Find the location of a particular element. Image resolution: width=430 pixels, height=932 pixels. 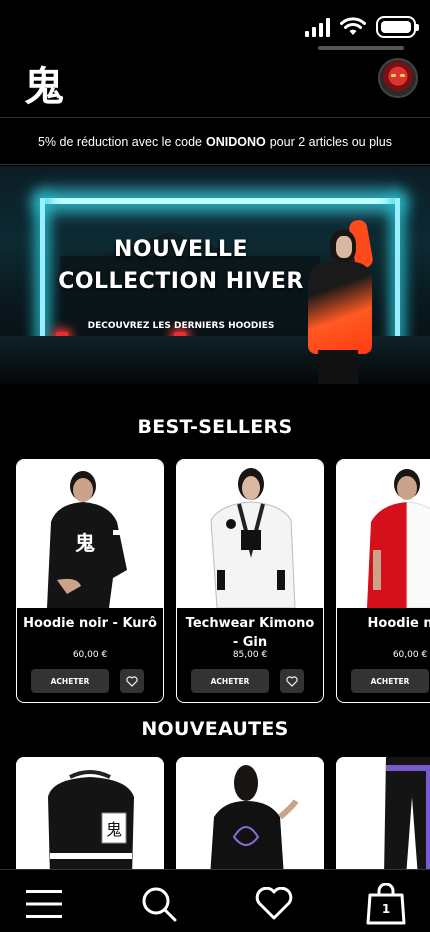

nav-favorites is located at coordinates (274, 904).